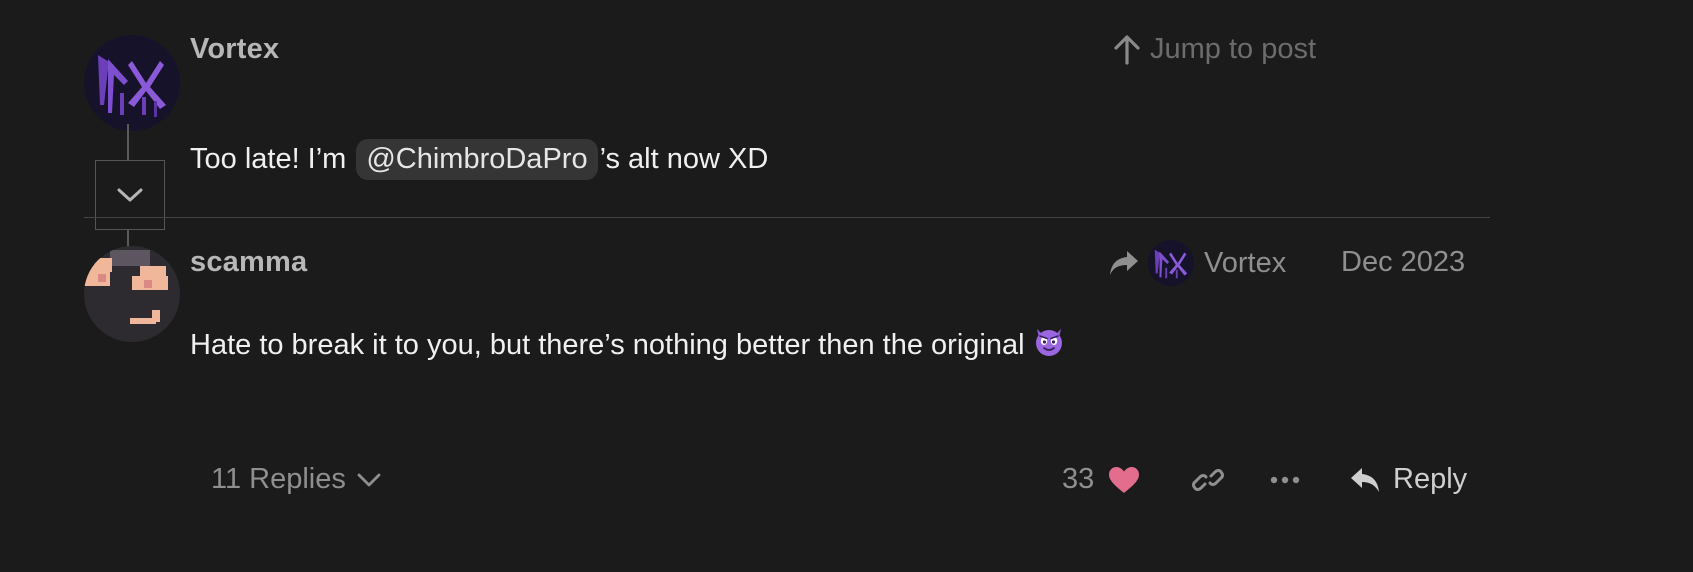 The image size is (1693, 572). Describe the element at coordinates (1124, 479) in the screenshot. I see `heart-icon` at that location.